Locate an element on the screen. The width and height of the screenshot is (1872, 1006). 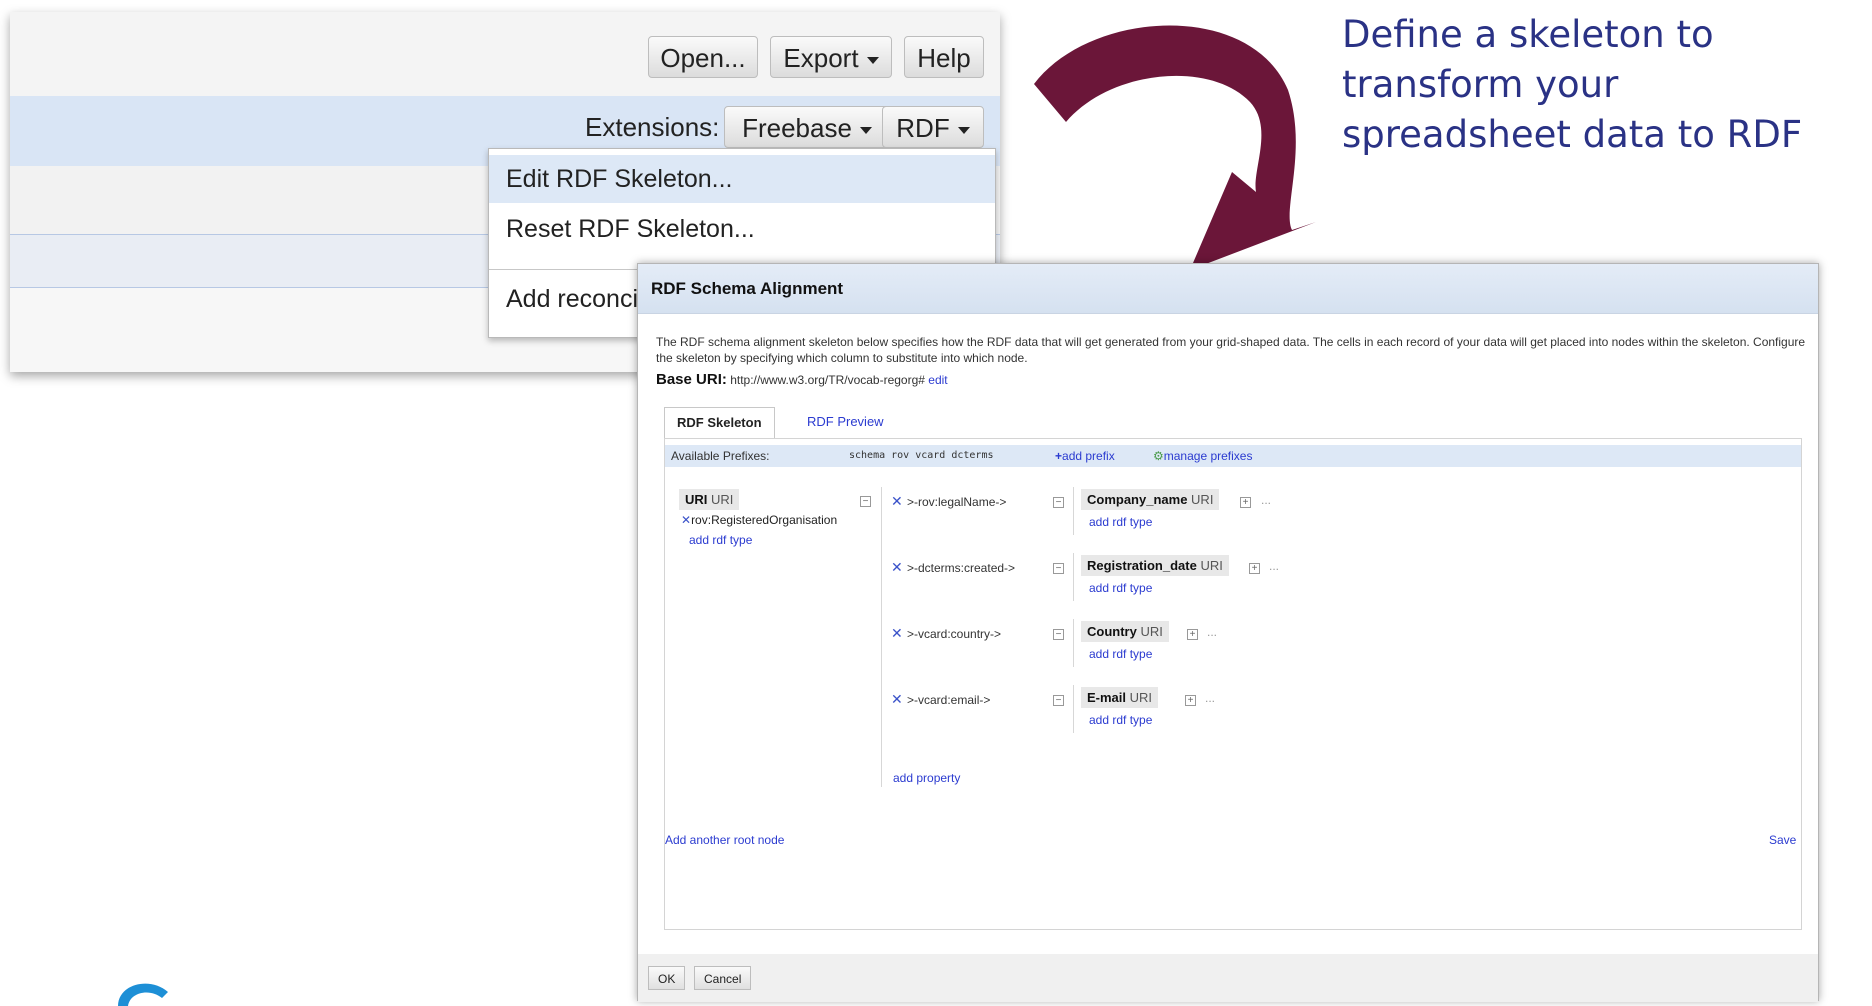
tab-rdf-skeleton: RDF Skeleton is located at coordinates (719, 423).